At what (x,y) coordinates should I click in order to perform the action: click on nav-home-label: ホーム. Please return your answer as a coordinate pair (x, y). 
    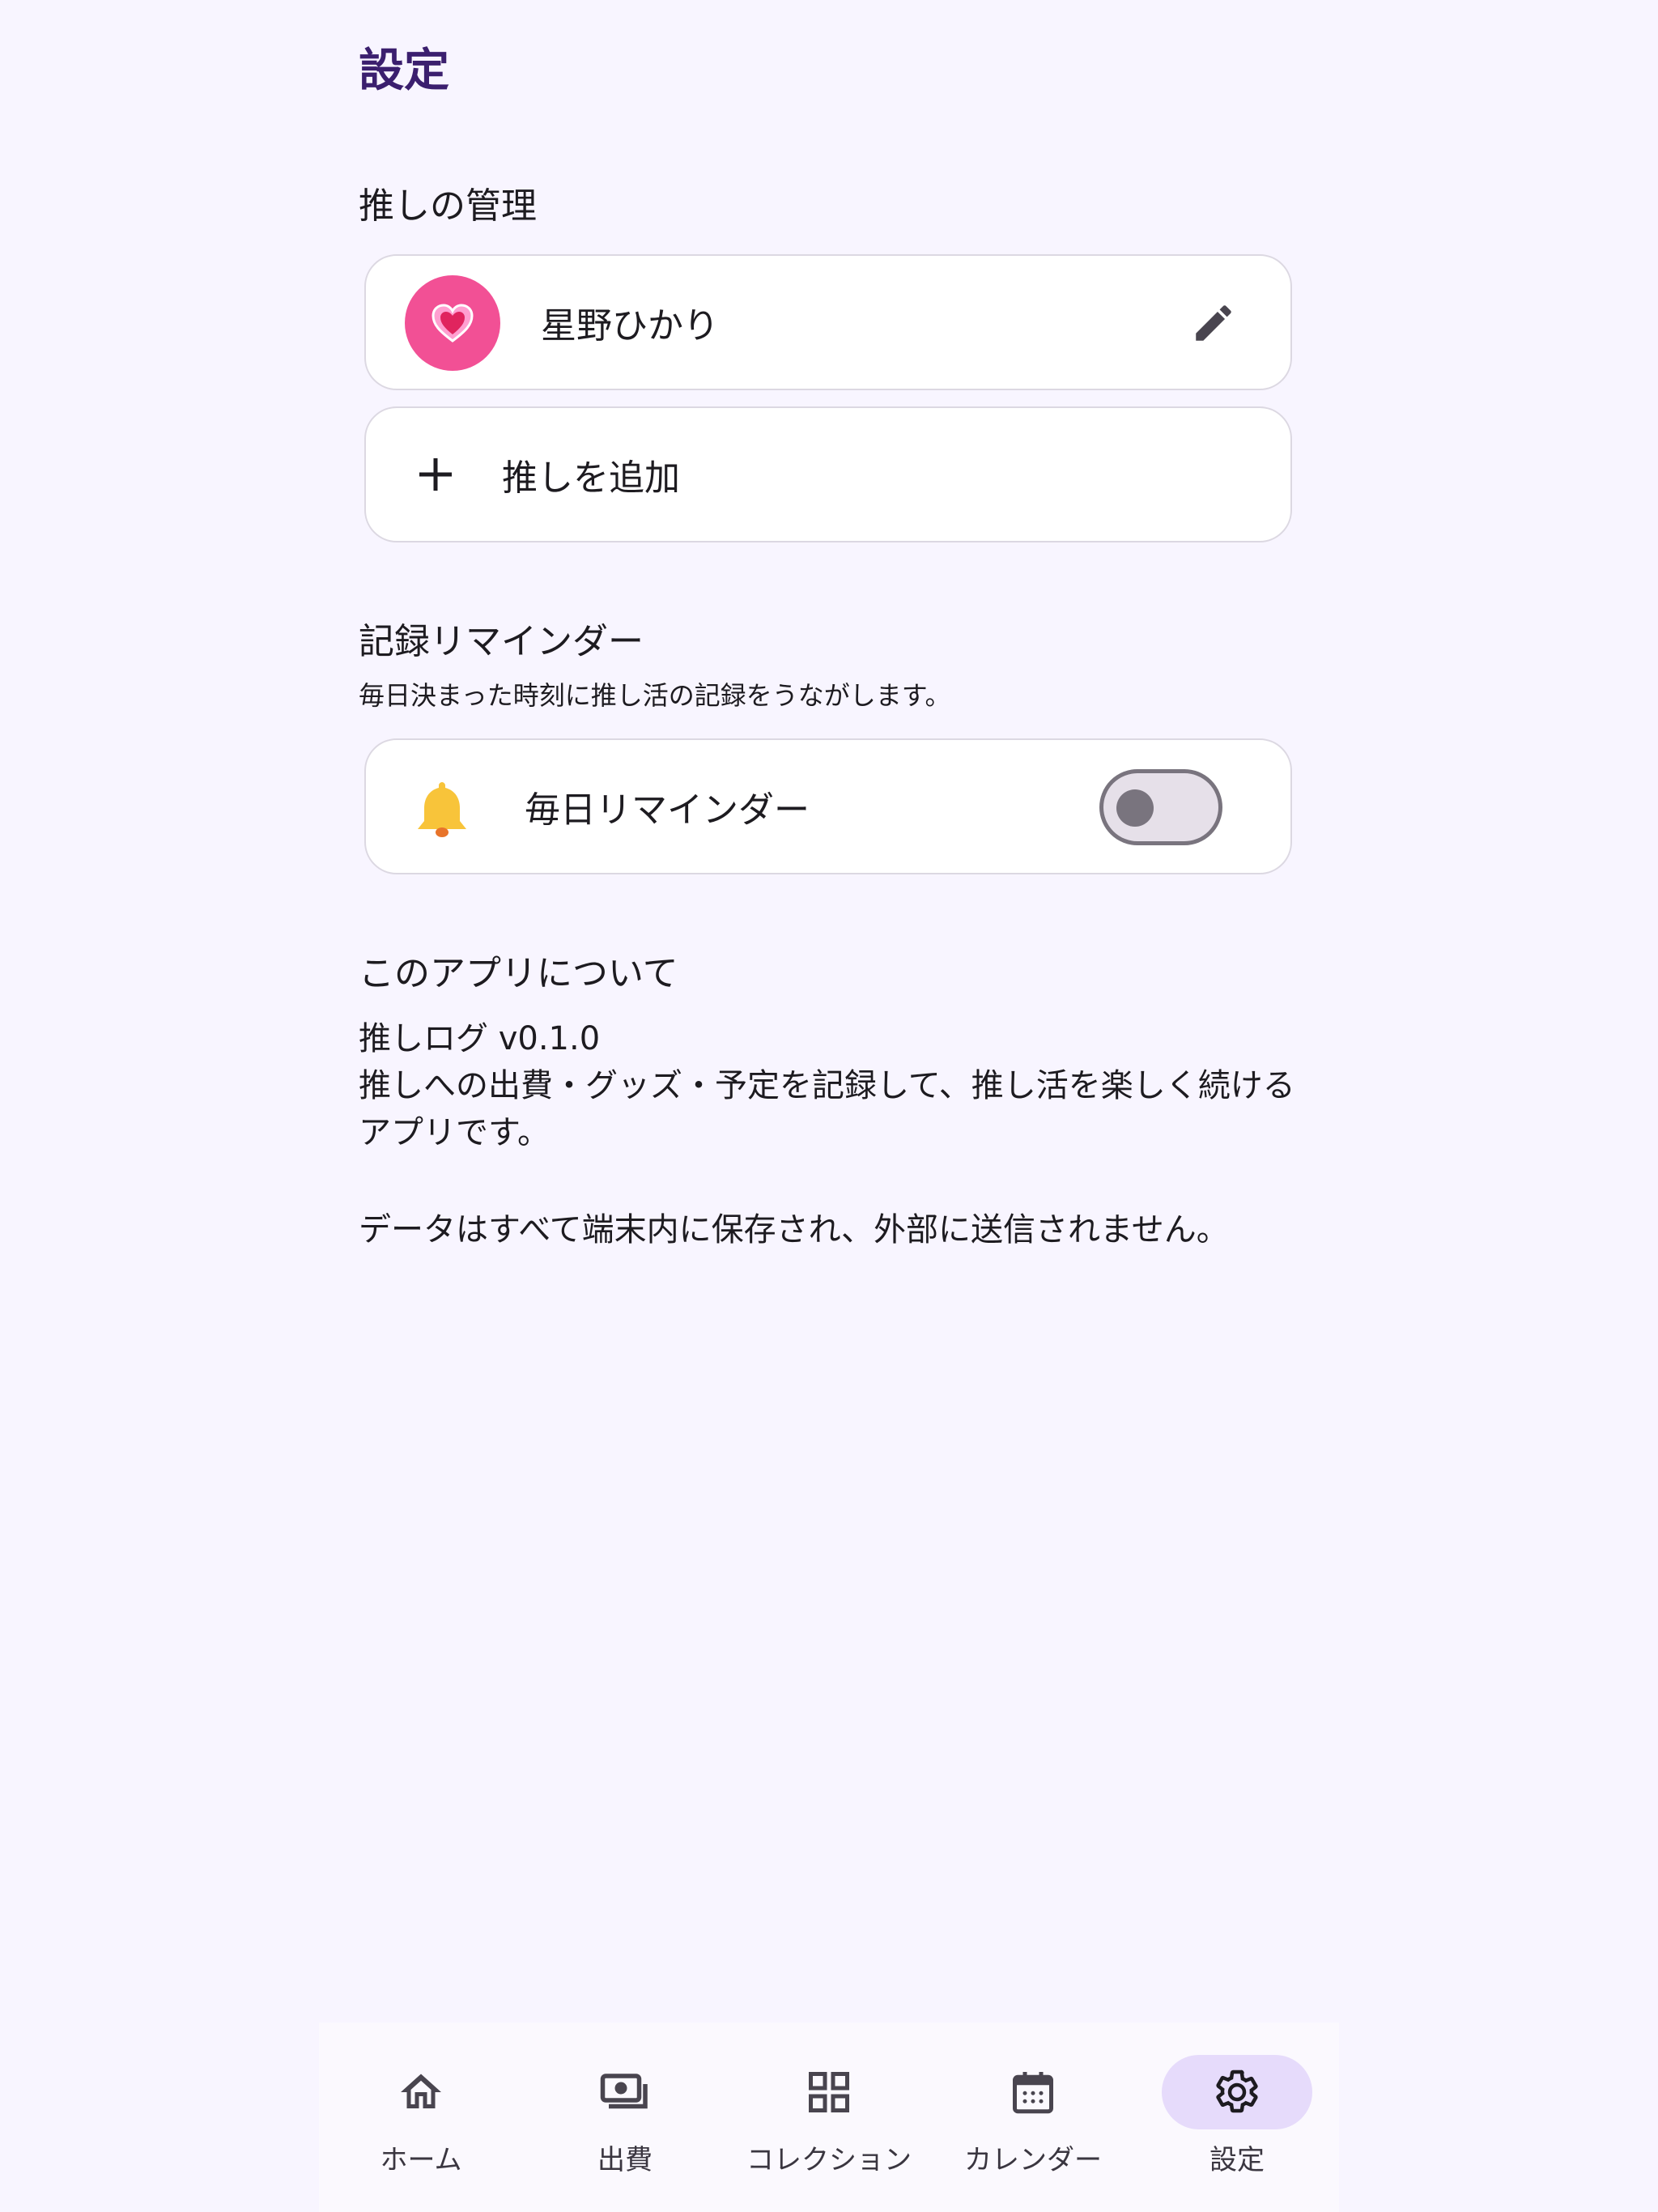
    Looking at the image, I should click on (421, 2160).